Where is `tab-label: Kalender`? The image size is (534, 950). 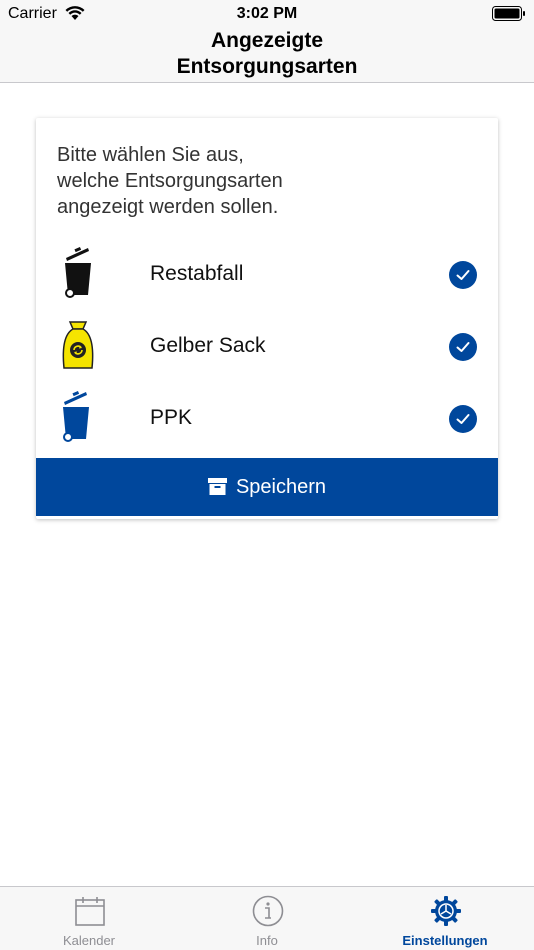
tab-label: Kalender is located at coordinates (89, 940).